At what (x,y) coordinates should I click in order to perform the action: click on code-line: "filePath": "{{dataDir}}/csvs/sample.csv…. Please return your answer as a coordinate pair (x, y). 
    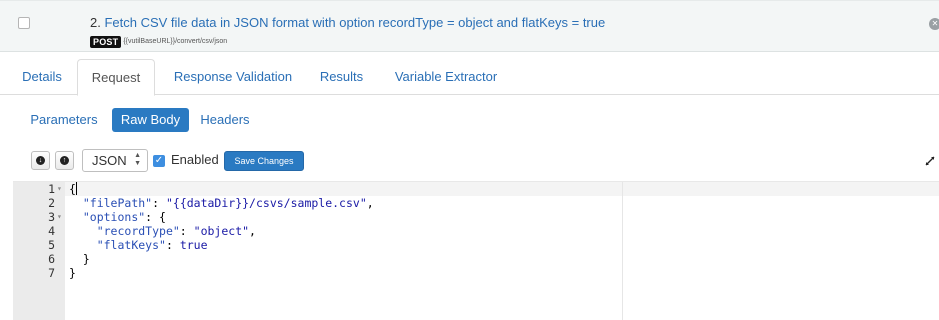
    Looking at the image, I should click on (221, 203).